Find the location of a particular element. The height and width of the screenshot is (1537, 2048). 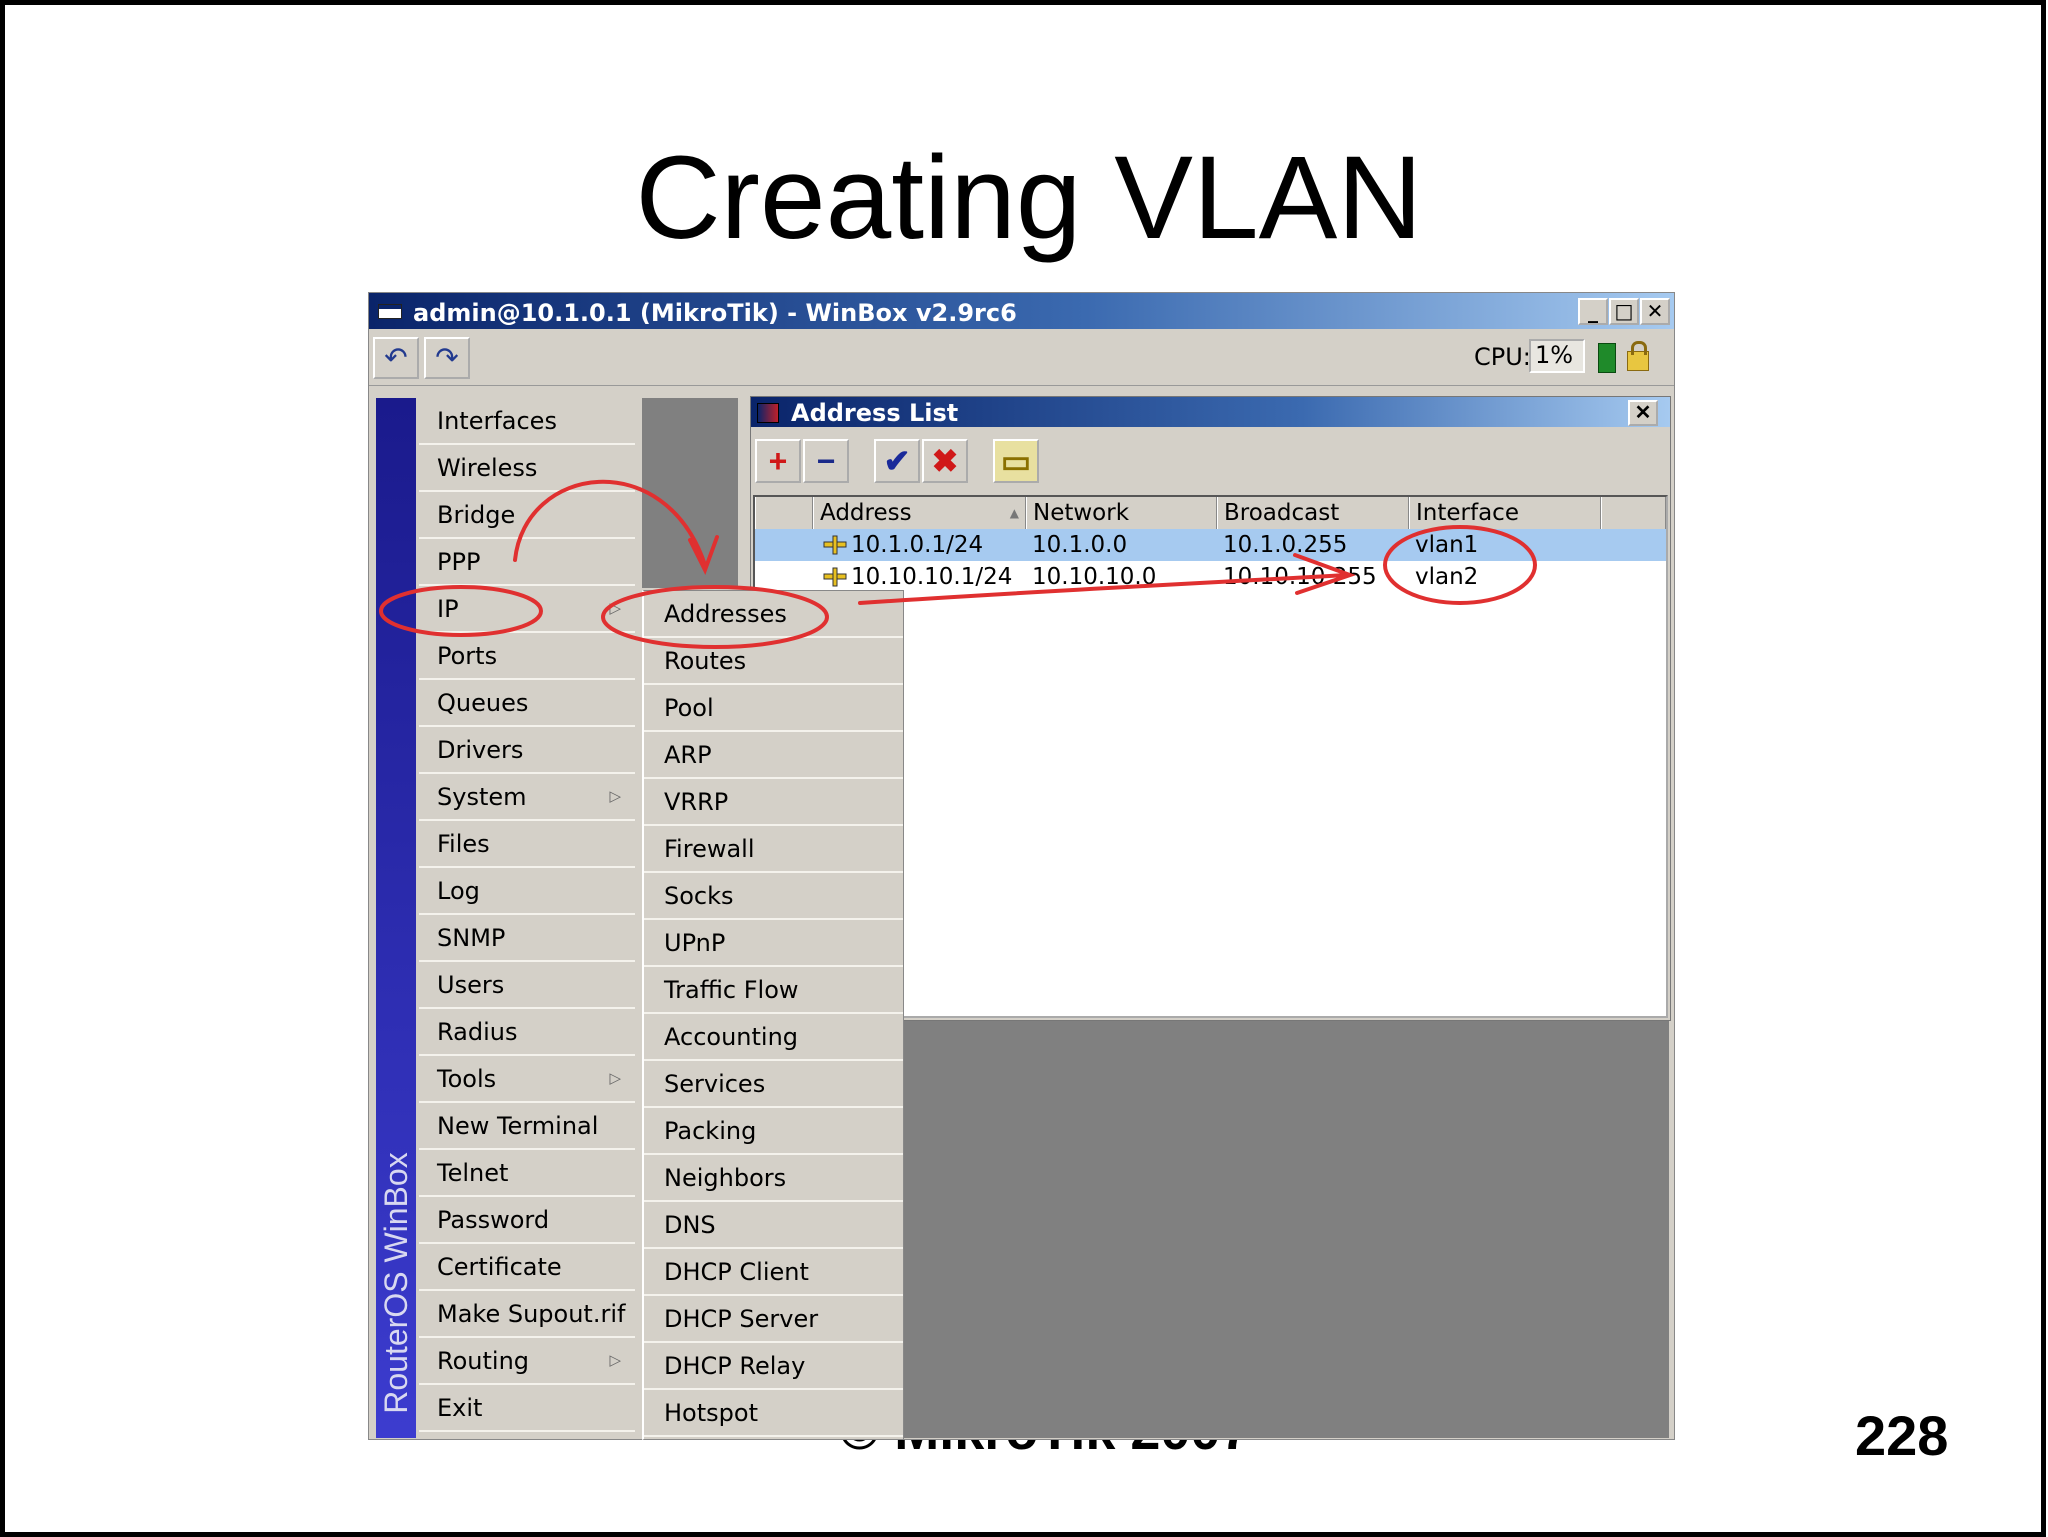

annotation-circle-interfaces is located at coordinates (1460, 565).